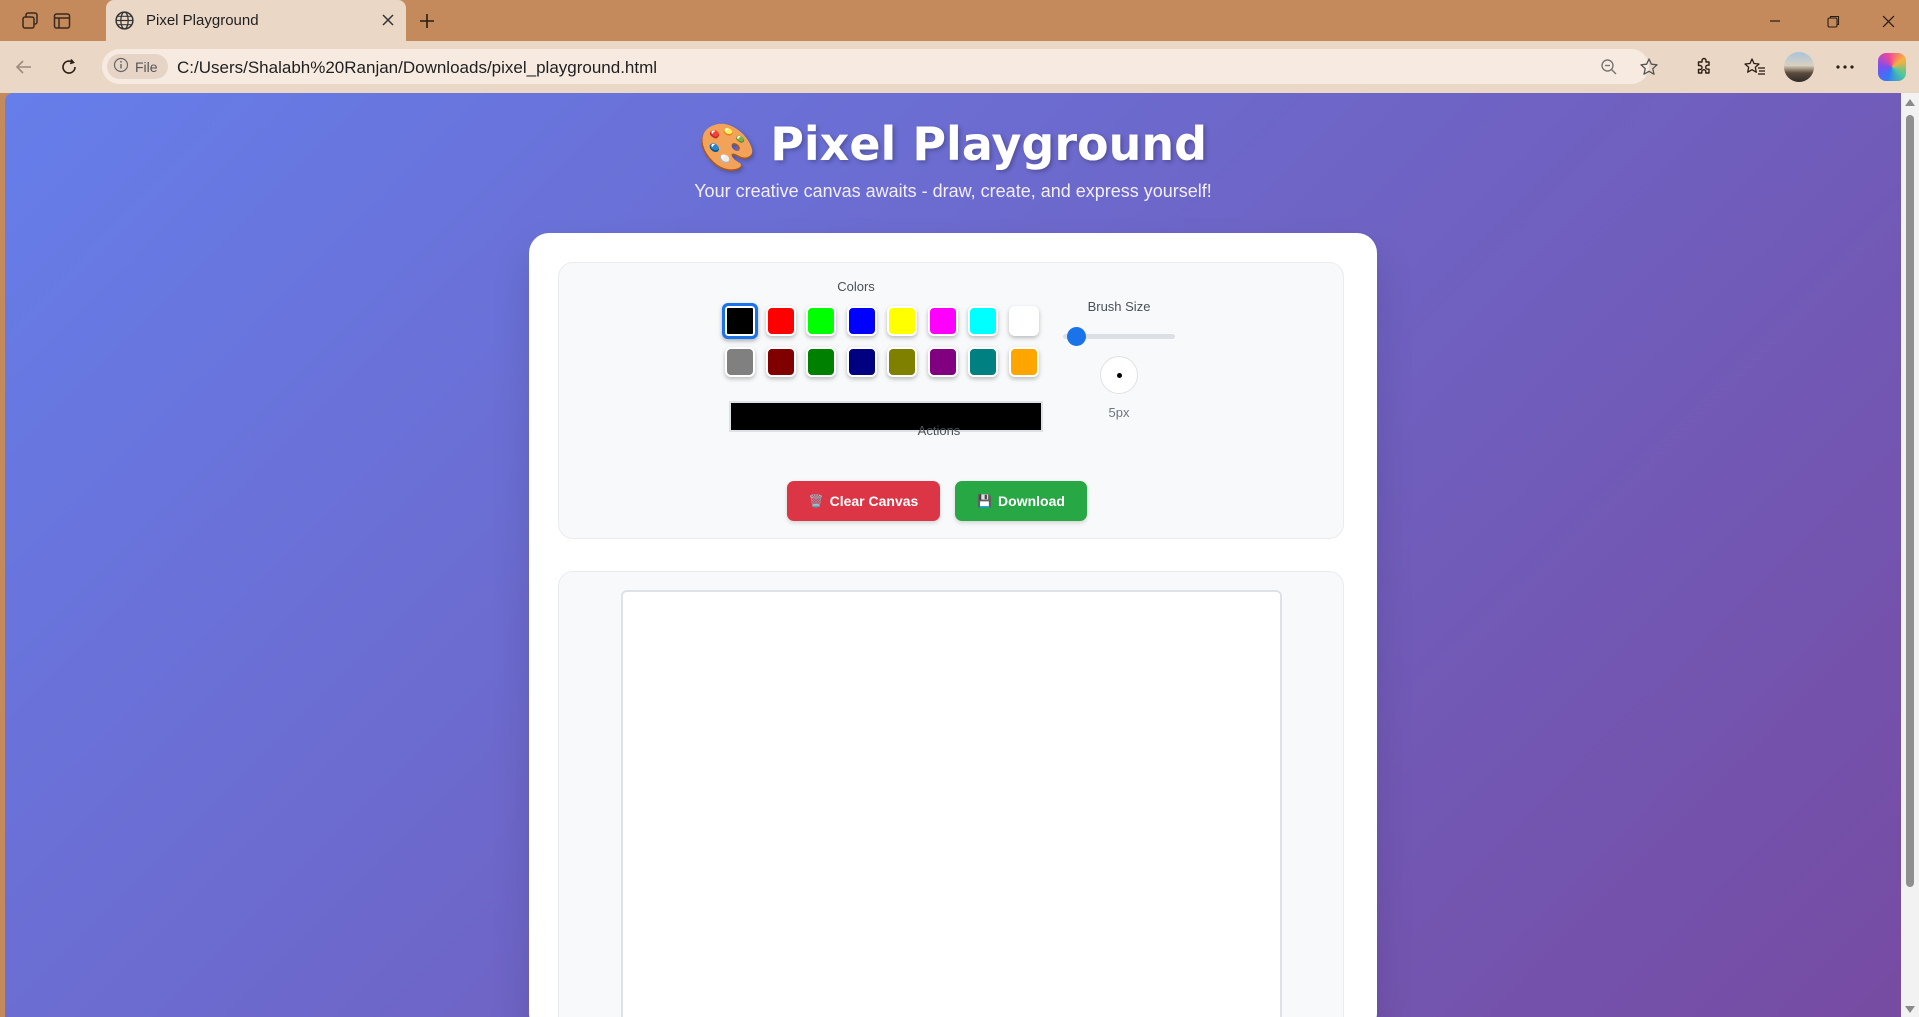  What do you see at coordinates (427, 21) in the screenshot?
I see `new-tab-icon` at bounding box center [427, 21].